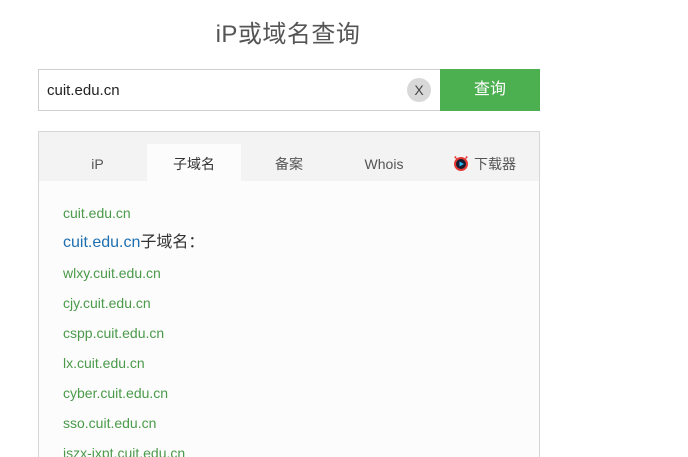  I want to click on list-item: cjy.cuit.edu.cn, so click(133, 307).